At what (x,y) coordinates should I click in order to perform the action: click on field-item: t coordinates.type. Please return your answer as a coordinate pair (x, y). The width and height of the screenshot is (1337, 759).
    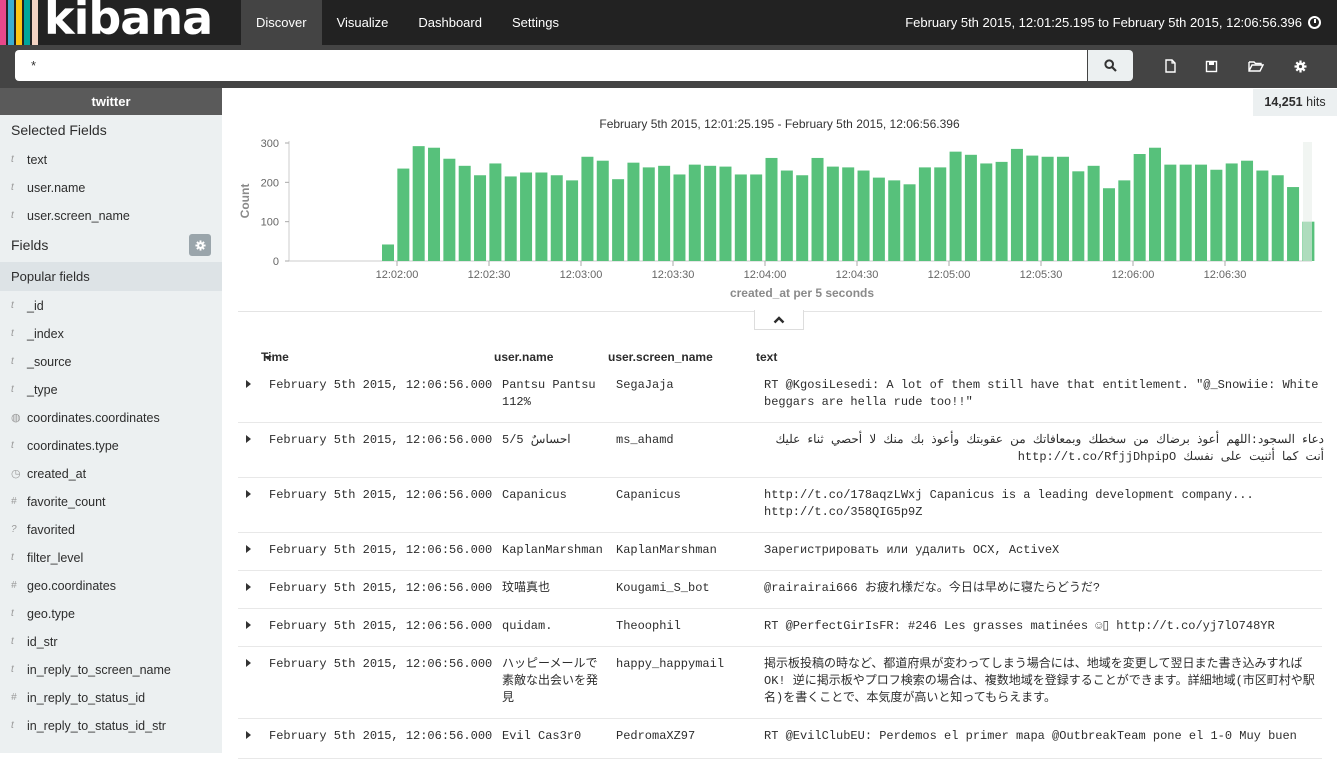
    Looking at the image, I should click on (111, 446).